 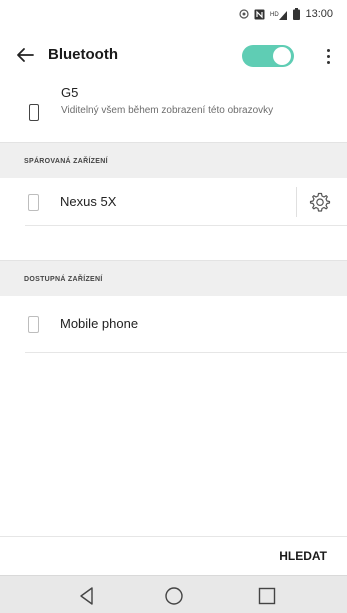 I want to click on home-circle-icon, so click(x=174, y=596).